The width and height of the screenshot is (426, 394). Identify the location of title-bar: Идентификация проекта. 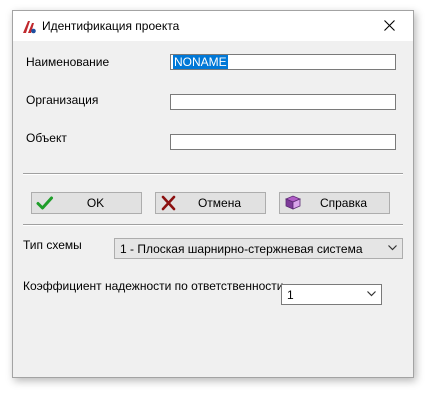
(213, 26).